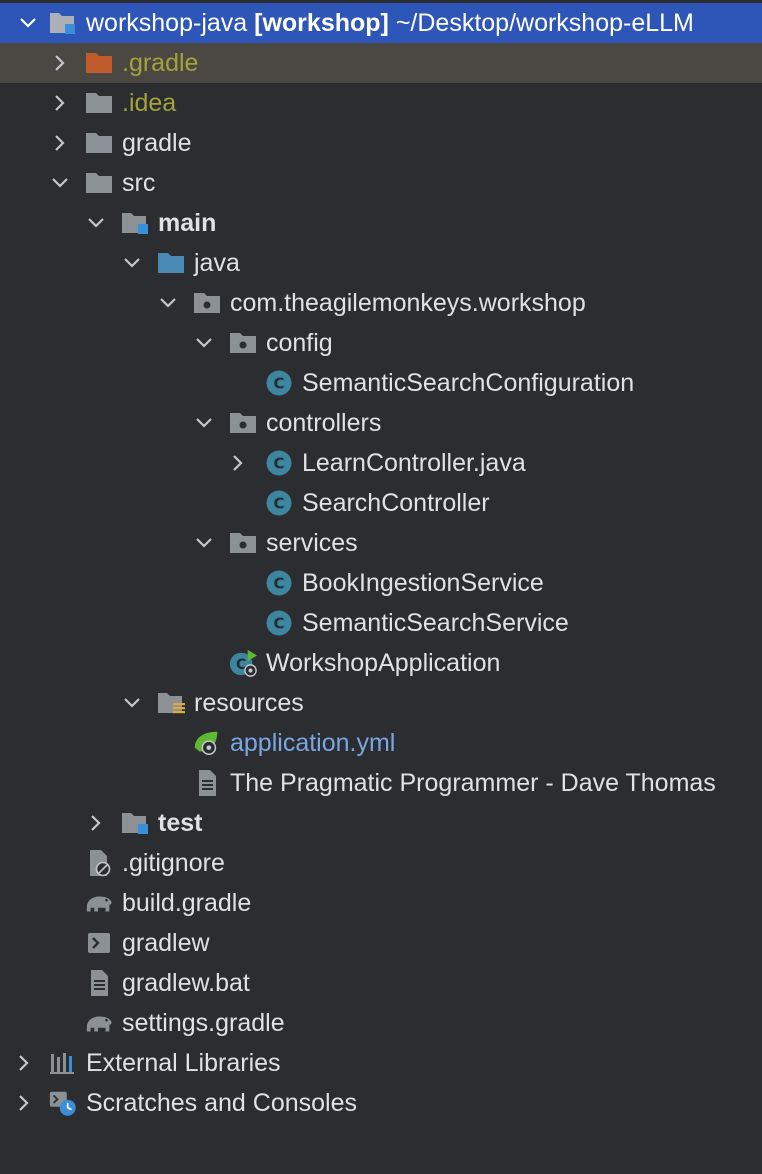  Describe the element at coordinates (157, 143) in the screenshot. I see `tree-label: gradle` at that location.